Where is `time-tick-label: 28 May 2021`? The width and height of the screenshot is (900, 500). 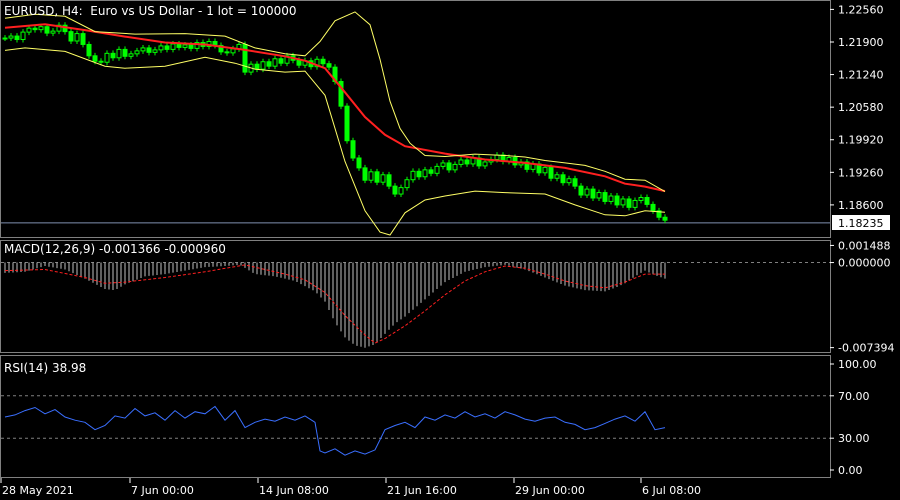
time-tick-label: 28 May 2021 is located at coordinates (38, 490).